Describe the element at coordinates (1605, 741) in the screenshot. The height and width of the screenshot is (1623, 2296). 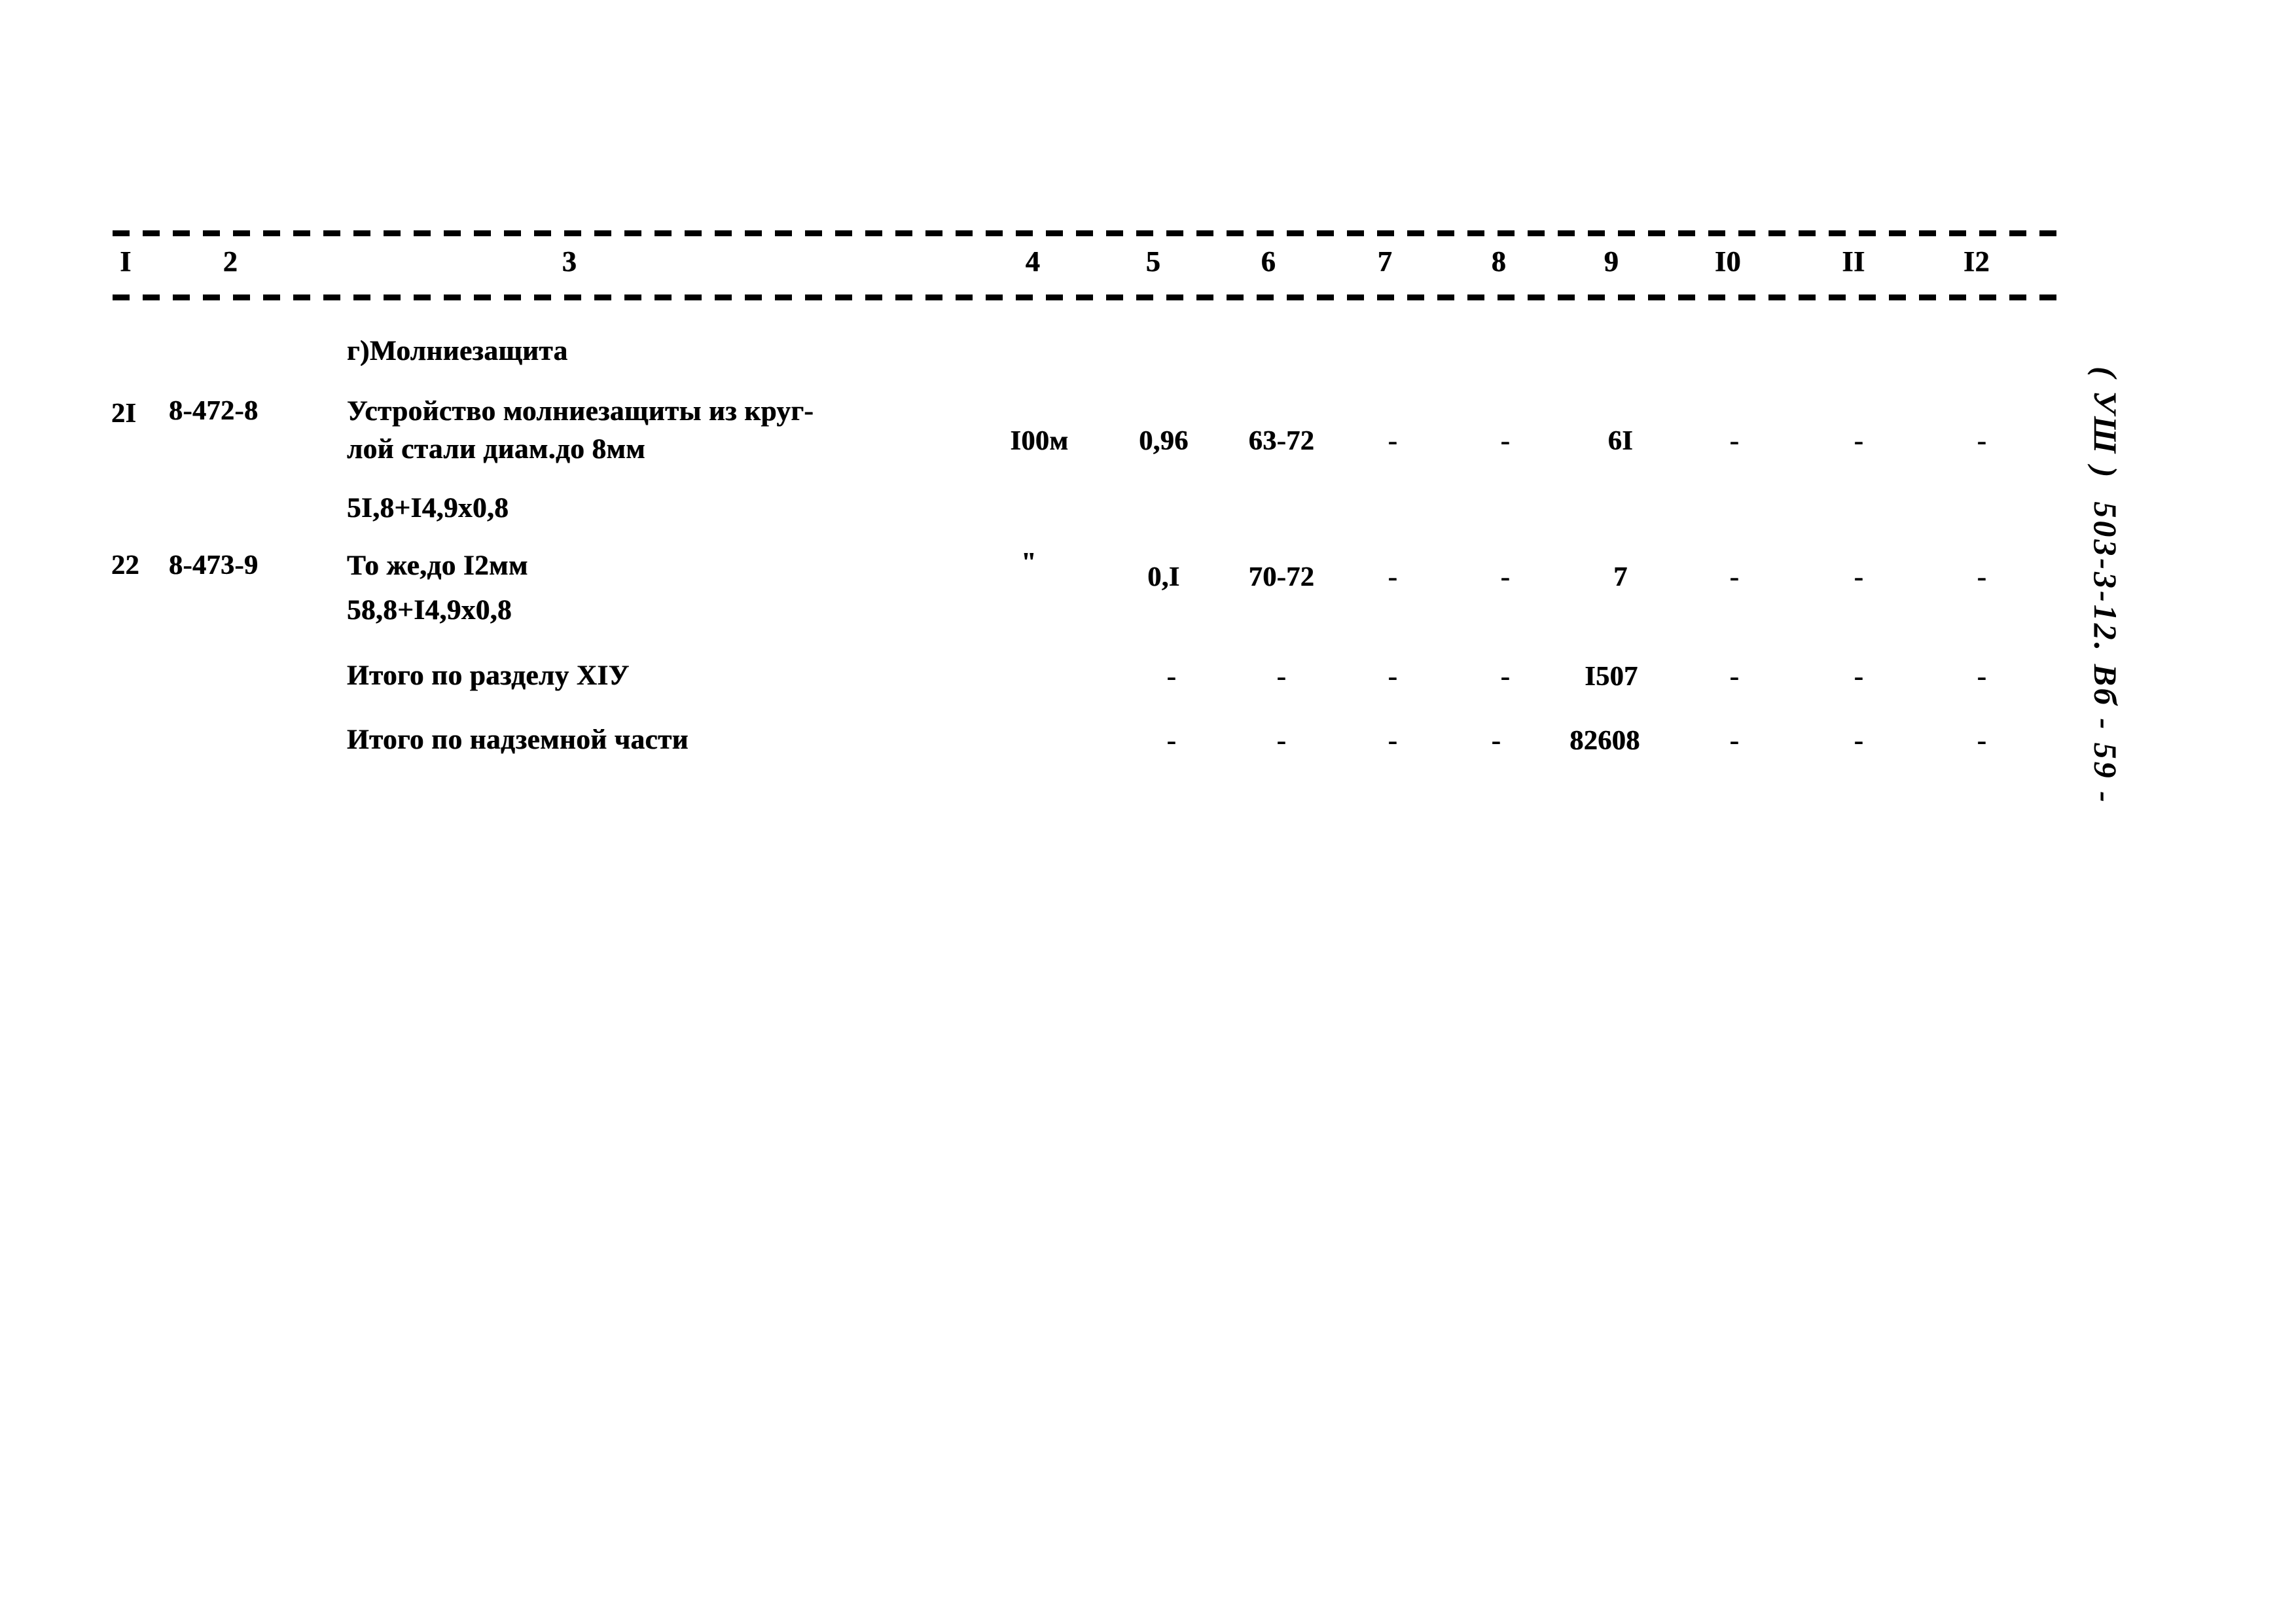
I see `table-total-col9: 82608` at that location.